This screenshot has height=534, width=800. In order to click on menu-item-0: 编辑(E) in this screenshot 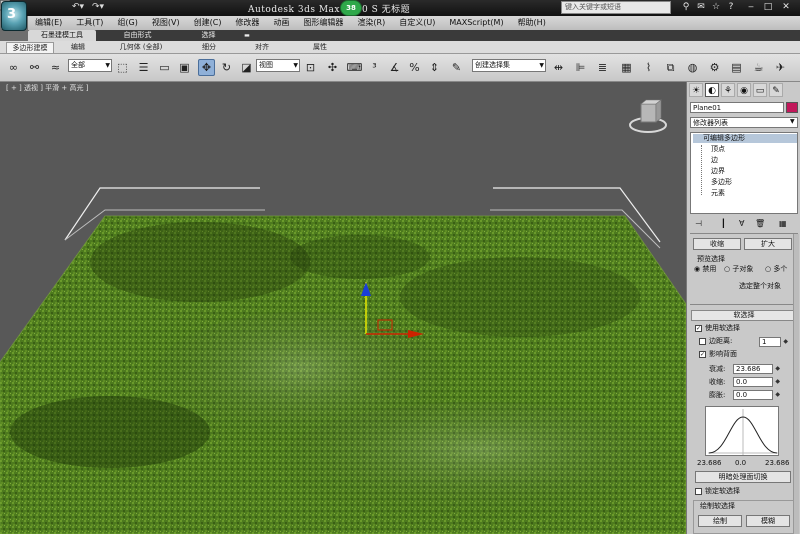, I will do `click(48, 23)`.